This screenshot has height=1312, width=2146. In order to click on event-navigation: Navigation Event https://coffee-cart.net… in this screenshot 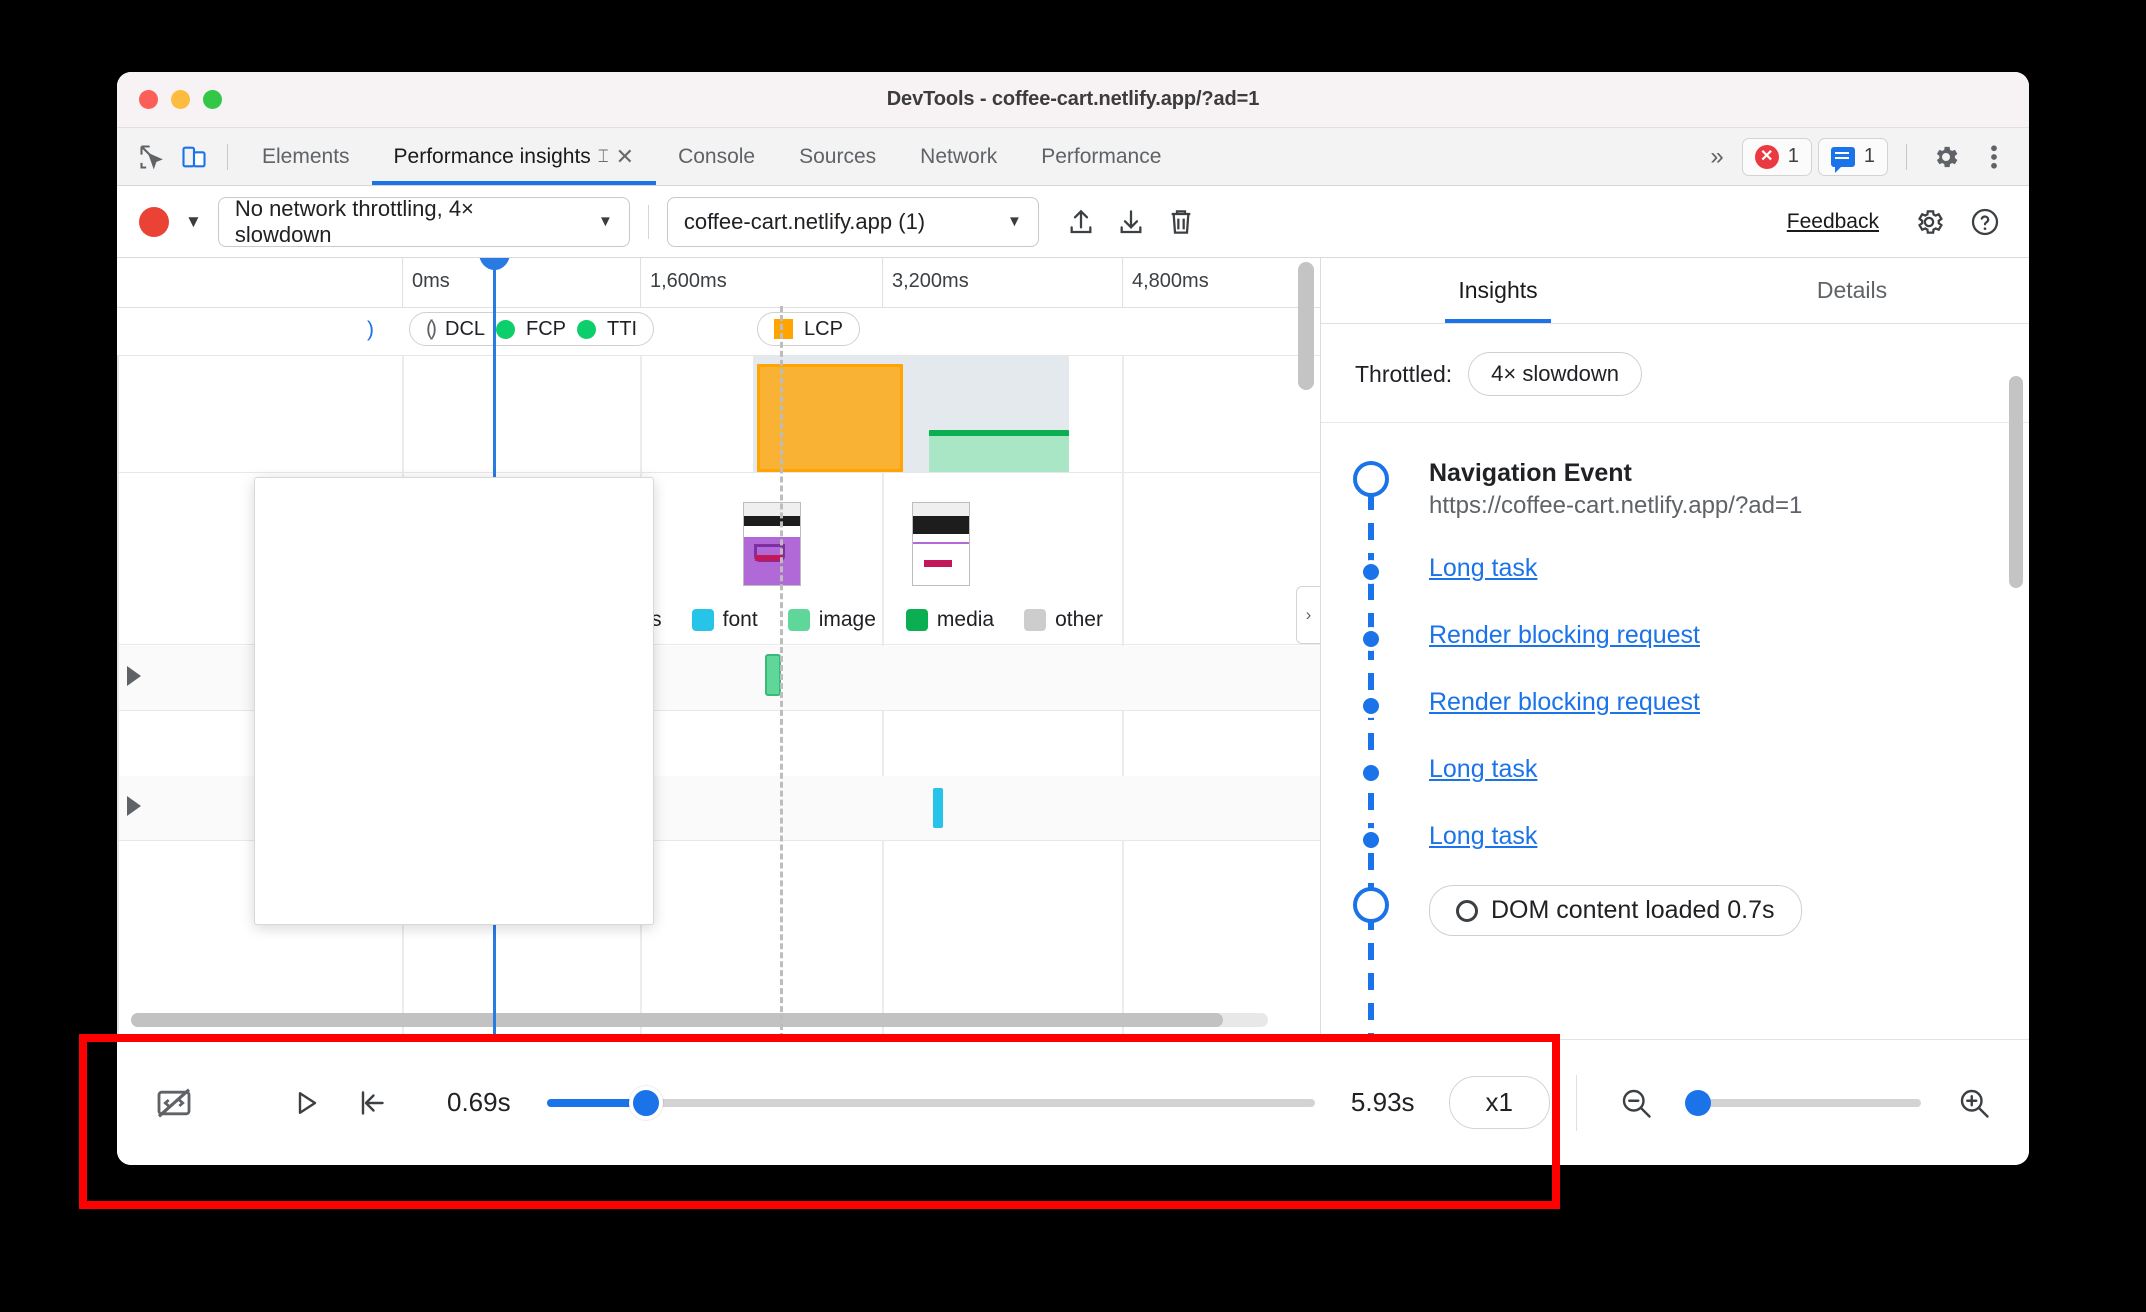, I will do `click(1675, 489)`.